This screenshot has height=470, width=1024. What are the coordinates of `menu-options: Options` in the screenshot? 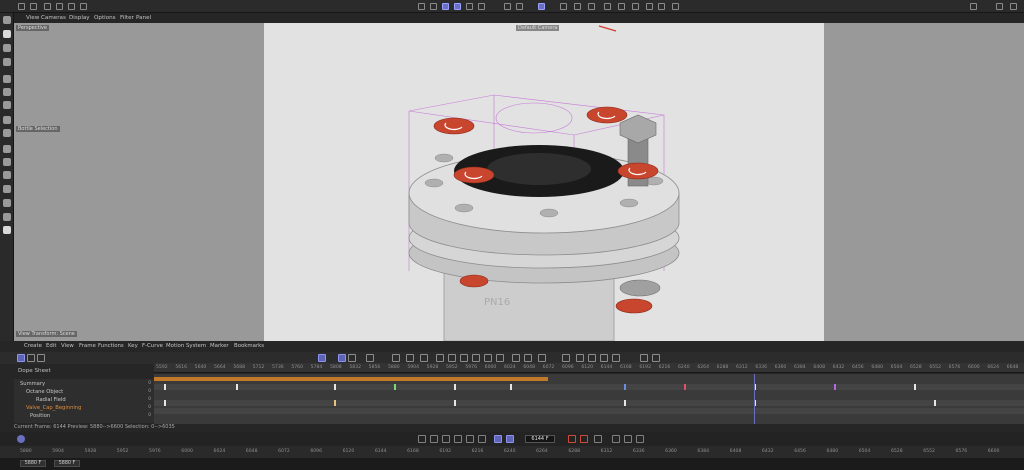 It's located at (105, 18).